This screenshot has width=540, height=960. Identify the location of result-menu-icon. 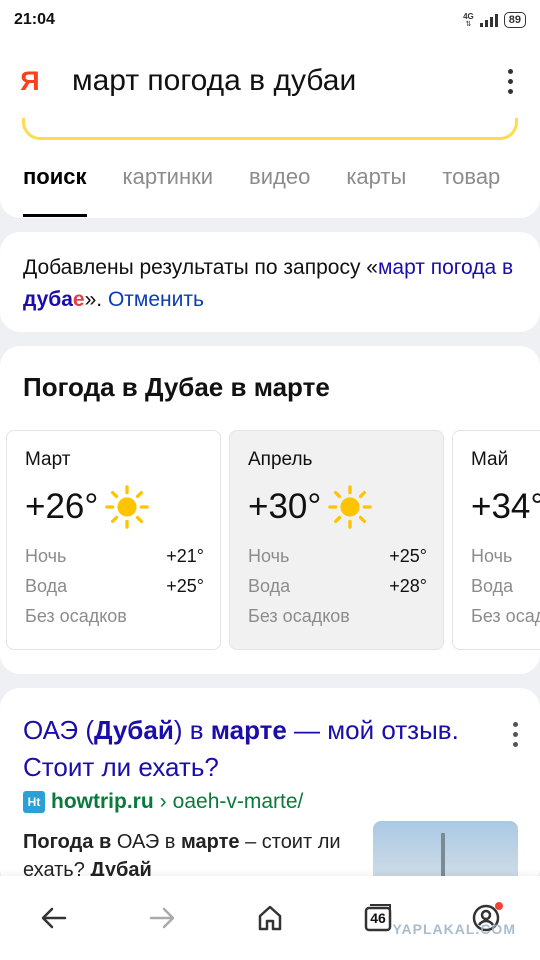
(515, 734).